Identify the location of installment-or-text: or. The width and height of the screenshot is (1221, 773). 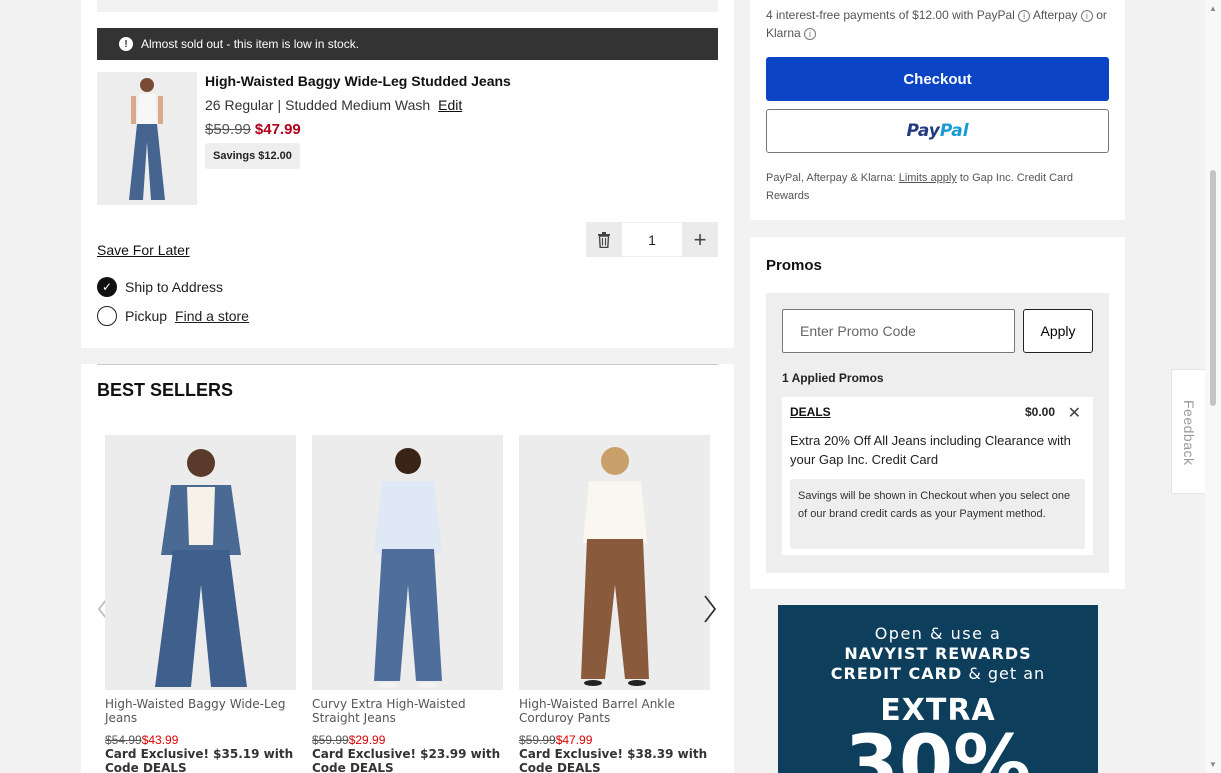
(1101, 15).